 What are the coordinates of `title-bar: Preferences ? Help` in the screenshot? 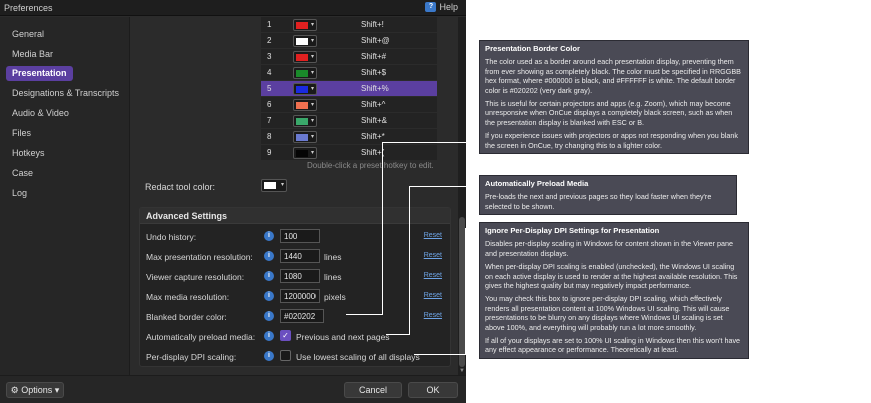 It's located at (233, 8).